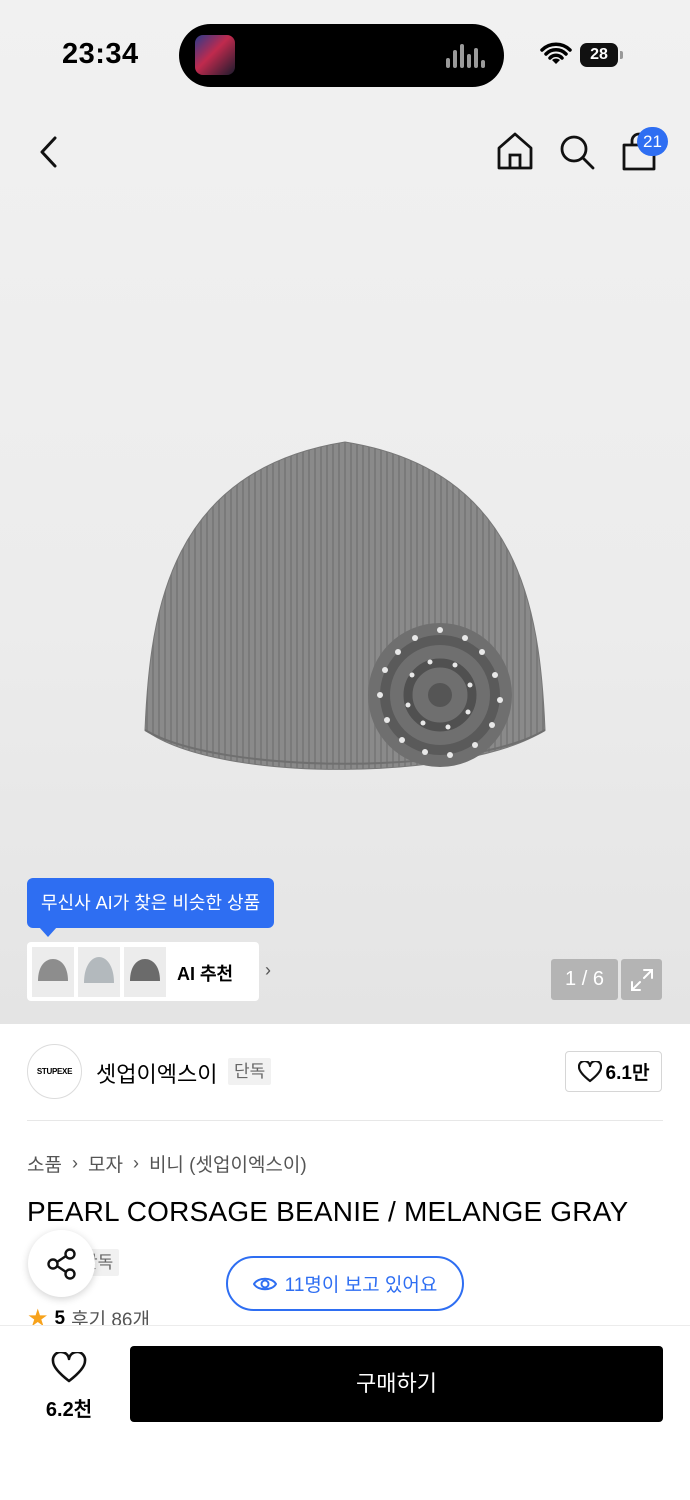  I want to click on home-button, so click(515, 151).